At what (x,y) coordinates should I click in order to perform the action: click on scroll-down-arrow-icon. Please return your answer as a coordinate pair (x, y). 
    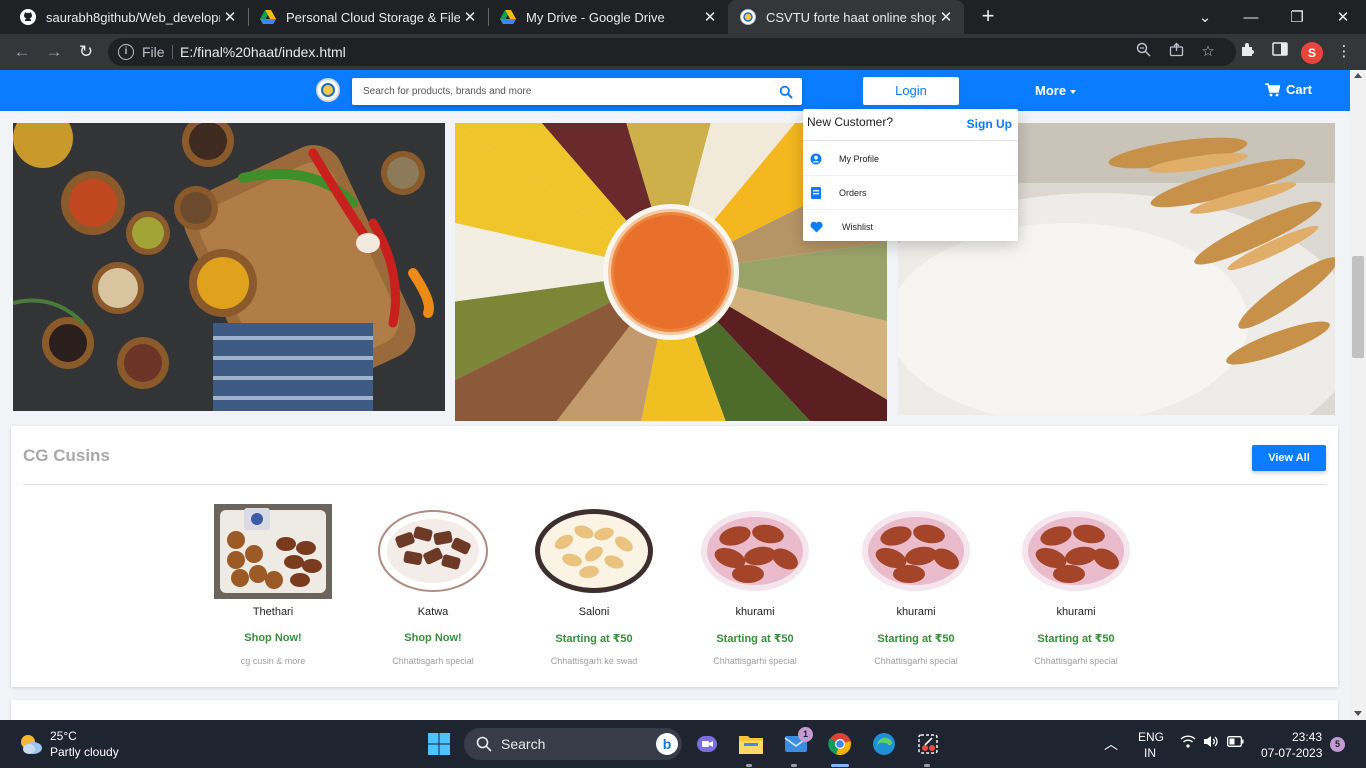
    Looking at the image, I should click on (1358, 713).